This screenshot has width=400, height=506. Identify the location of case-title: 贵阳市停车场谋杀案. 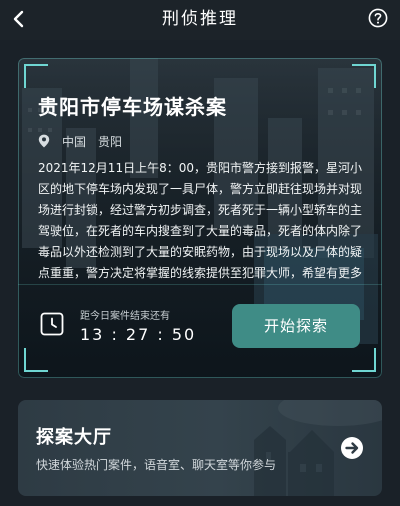
(132, 107).